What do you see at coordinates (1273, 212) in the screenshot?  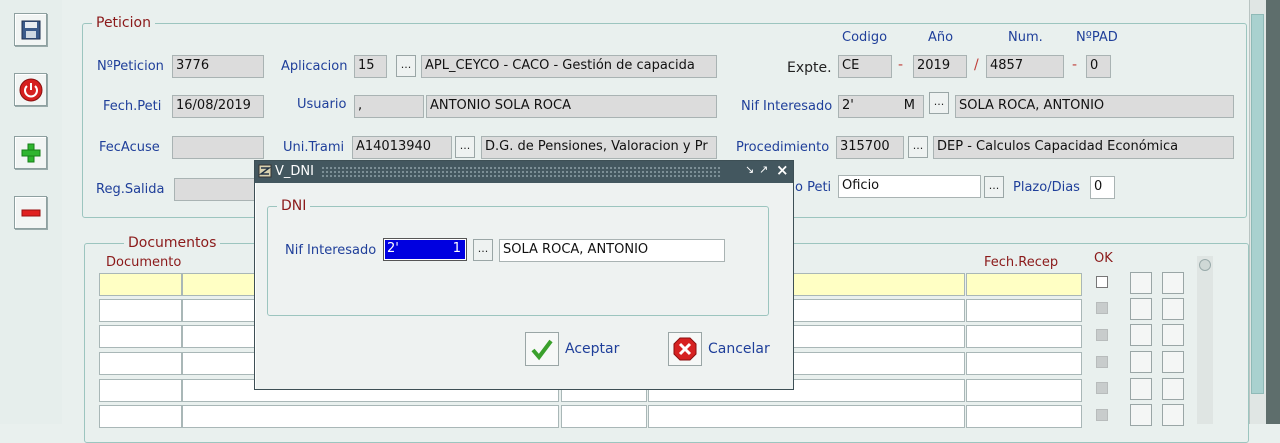 I see `window-edge` at bounding box center [1273, 212].